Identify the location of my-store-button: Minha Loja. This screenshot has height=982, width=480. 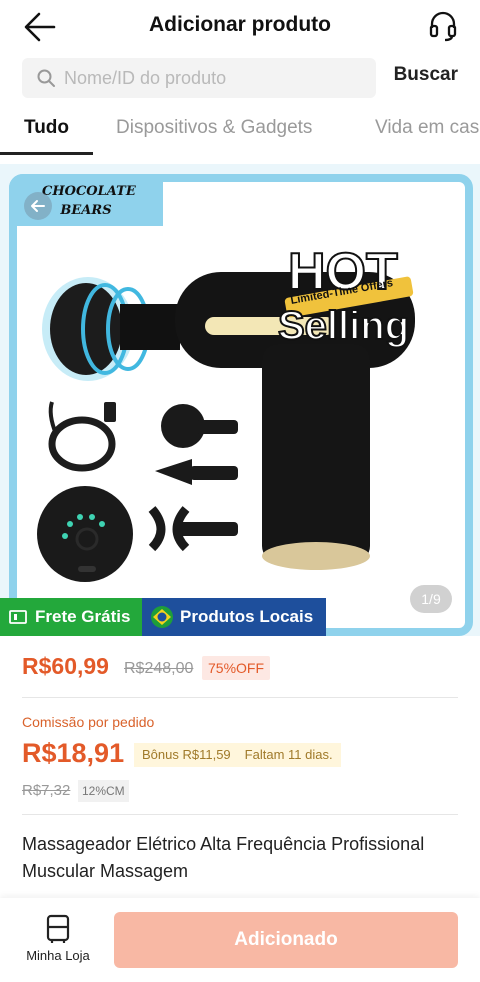
(58, 940).